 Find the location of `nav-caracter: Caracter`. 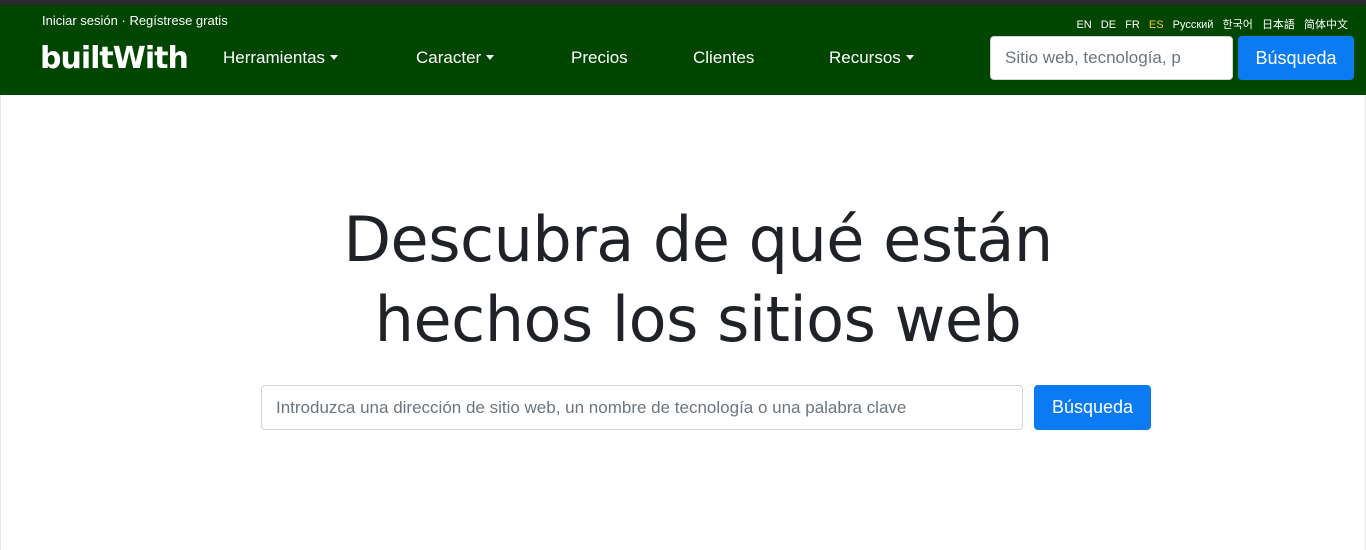

nav-caracter: Caracter is located at coordinates (455, 58).